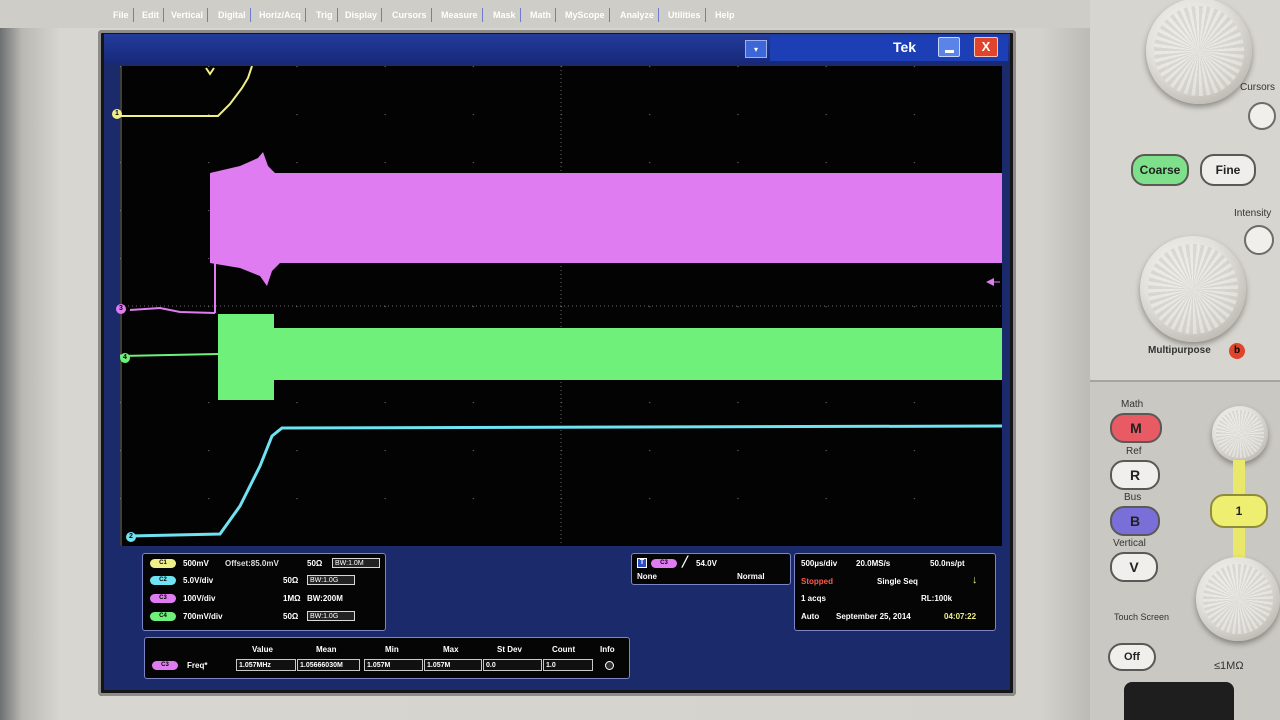 This screenshot has height=720, width=1280. Describe the element at coordinates (252, 563) in the screenshot. I see `ch1-offset: Offset:85.0mV` at that location.